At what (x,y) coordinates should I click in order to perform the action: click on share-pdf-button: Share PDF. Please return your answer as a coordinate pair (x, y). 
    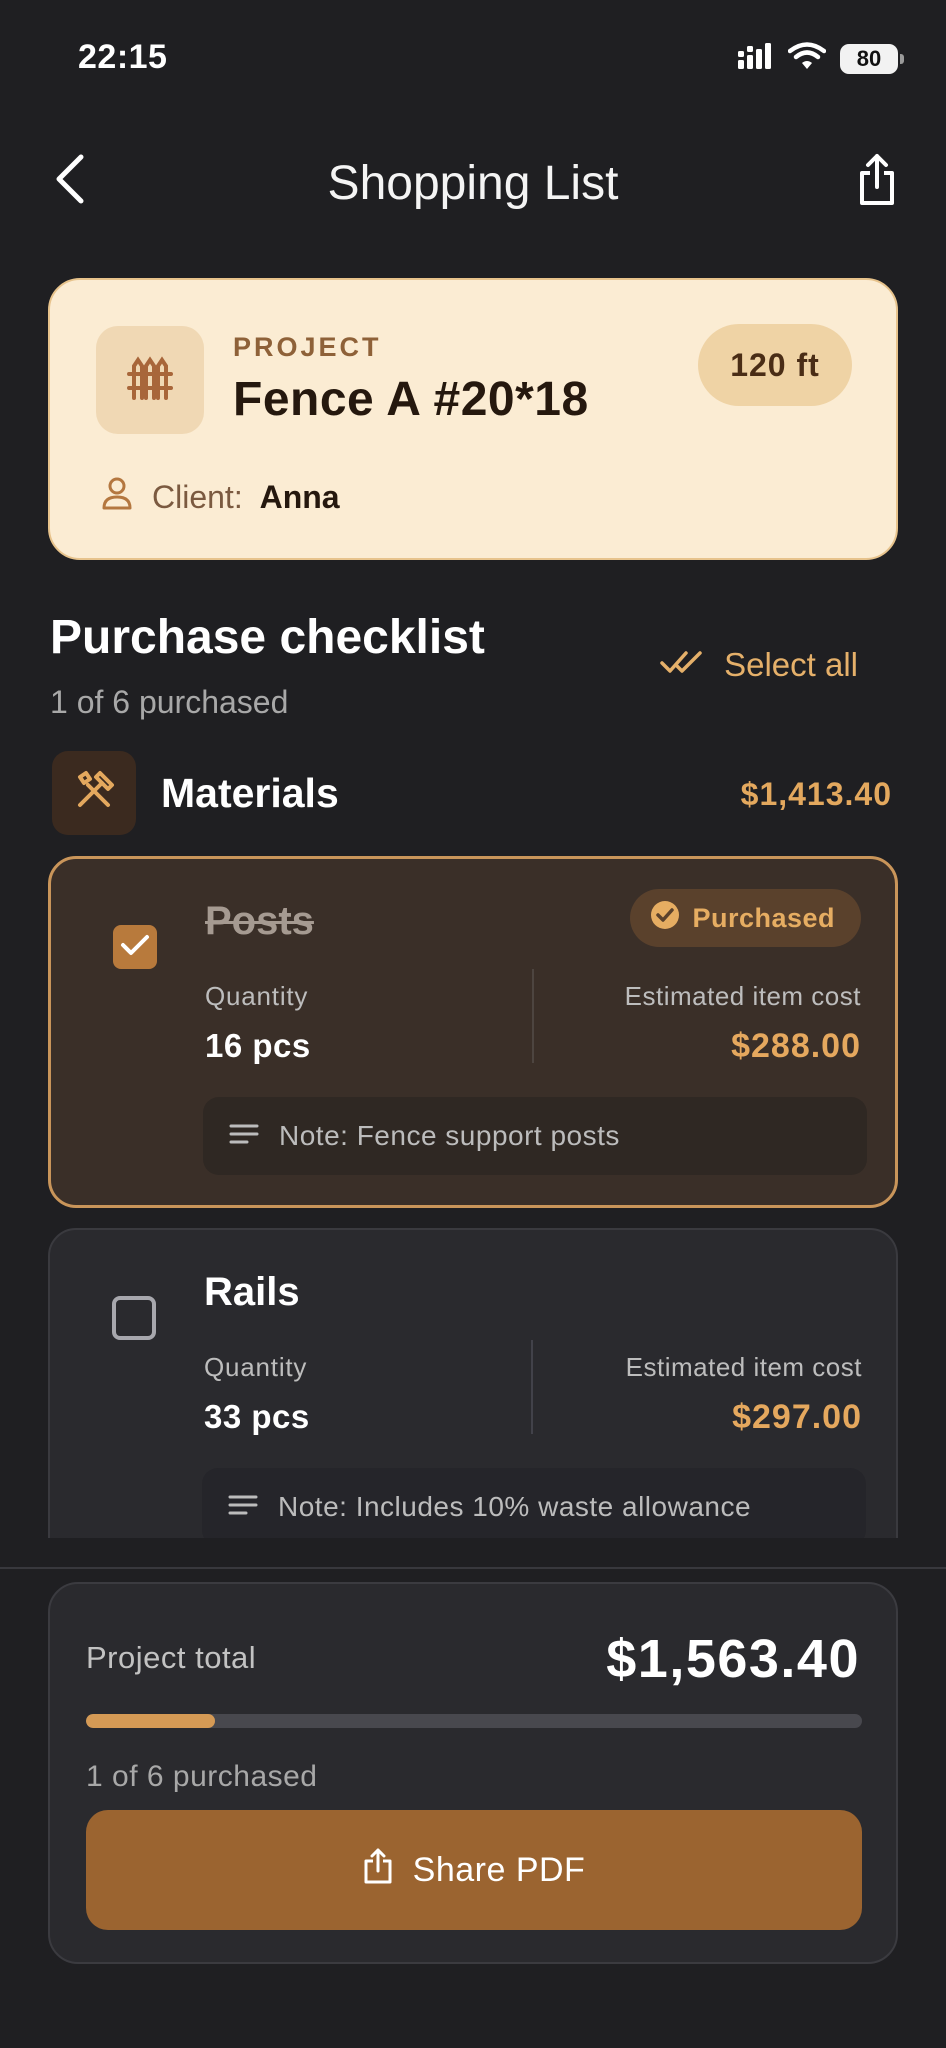
    Looking at the image, I should click on (474, 1870).